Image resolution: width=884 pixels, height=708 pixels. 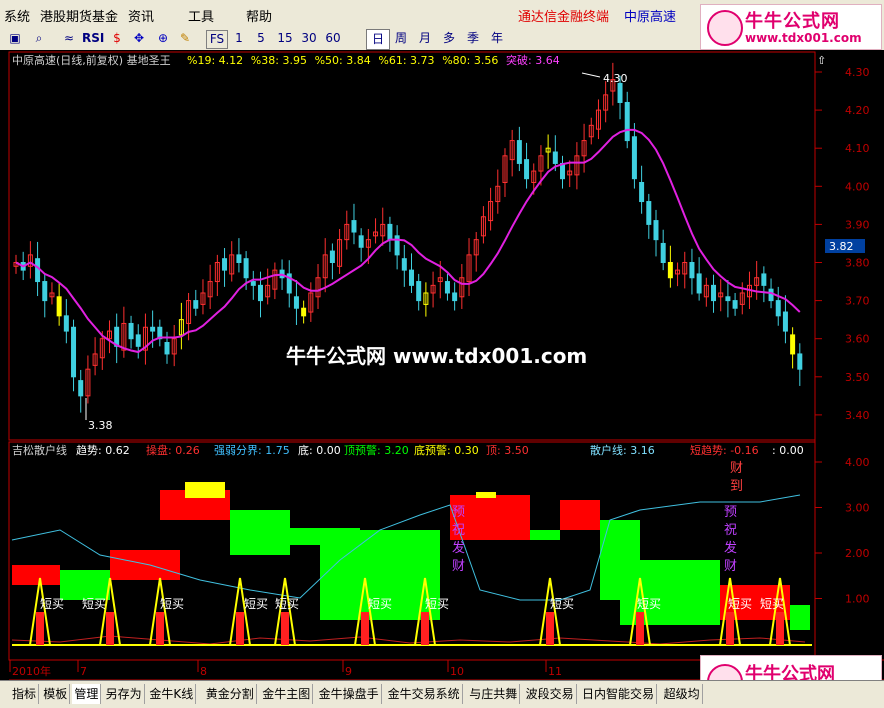 I want to click on site-logo: 牛牛公式网 www.tdx001.com, so click(x=791, y=27).